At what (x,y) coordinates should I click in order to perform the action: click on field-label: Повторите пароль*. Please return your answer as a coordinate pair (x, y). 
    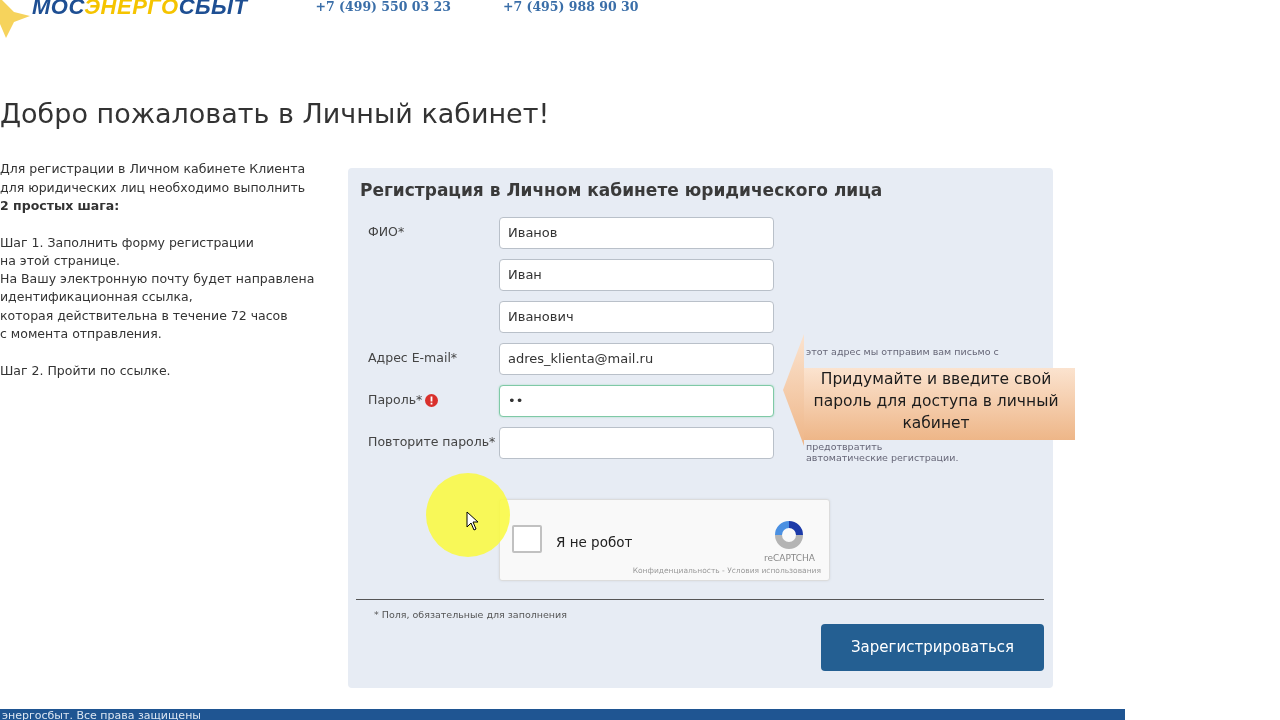
    Looking at the image, I should click on (432, 442).